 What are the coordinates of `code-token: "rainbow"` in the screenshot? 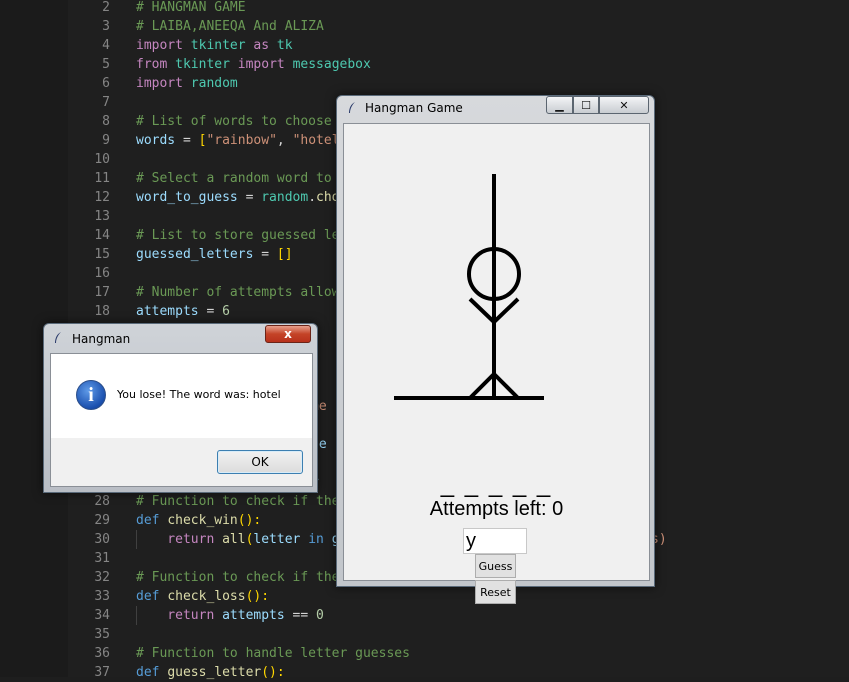 It's located at (241, 140).